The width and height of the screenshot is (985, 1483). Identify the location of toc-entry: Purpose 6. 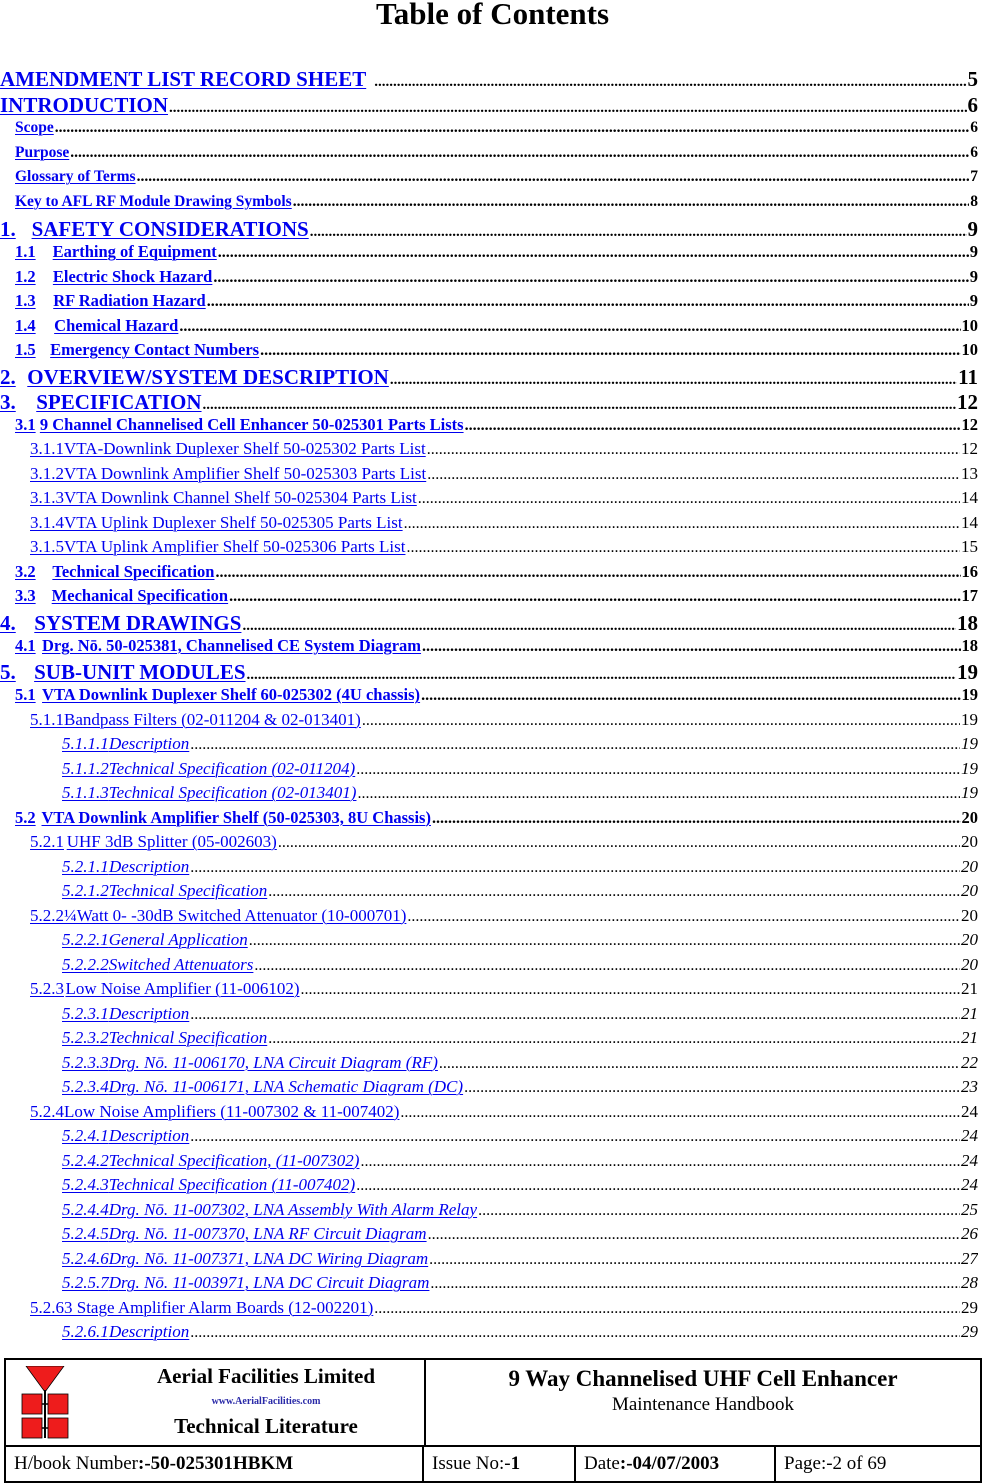
(489, 156).